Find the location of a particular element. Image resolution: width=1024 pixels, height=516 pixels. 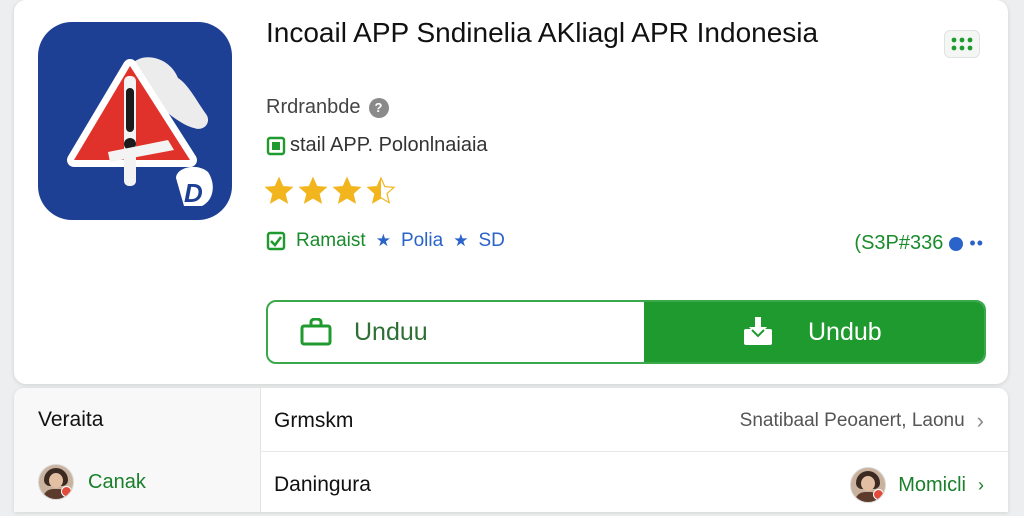

primary-download-button: Undub is located at coordinates (814, 332).